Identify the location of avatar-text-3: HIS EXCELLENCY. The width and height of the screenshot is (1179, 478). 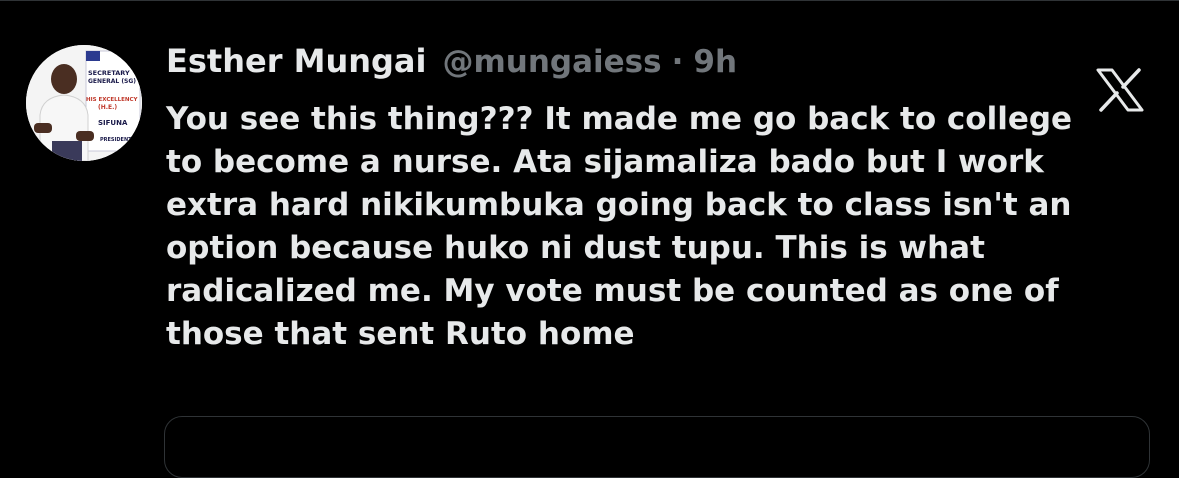
(112, 100).